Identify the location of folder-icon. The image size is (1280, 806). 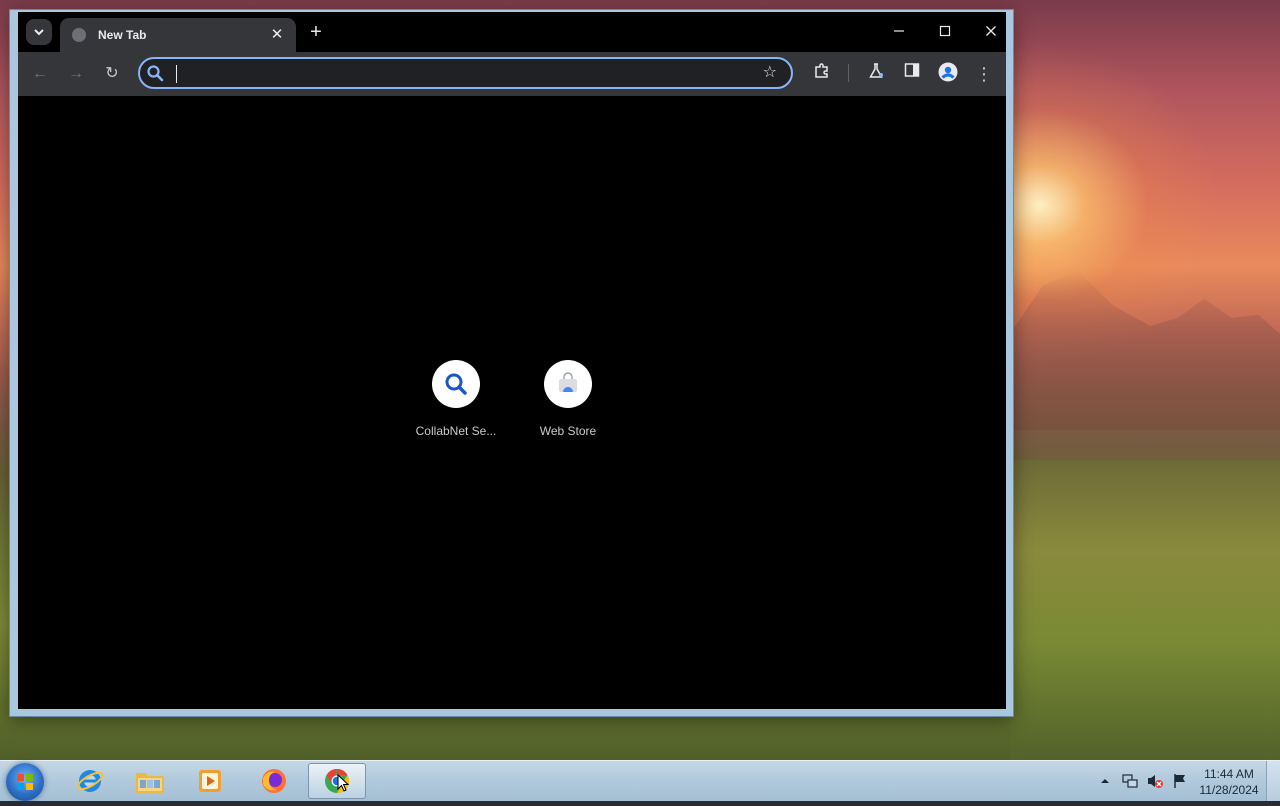
(150, 783).